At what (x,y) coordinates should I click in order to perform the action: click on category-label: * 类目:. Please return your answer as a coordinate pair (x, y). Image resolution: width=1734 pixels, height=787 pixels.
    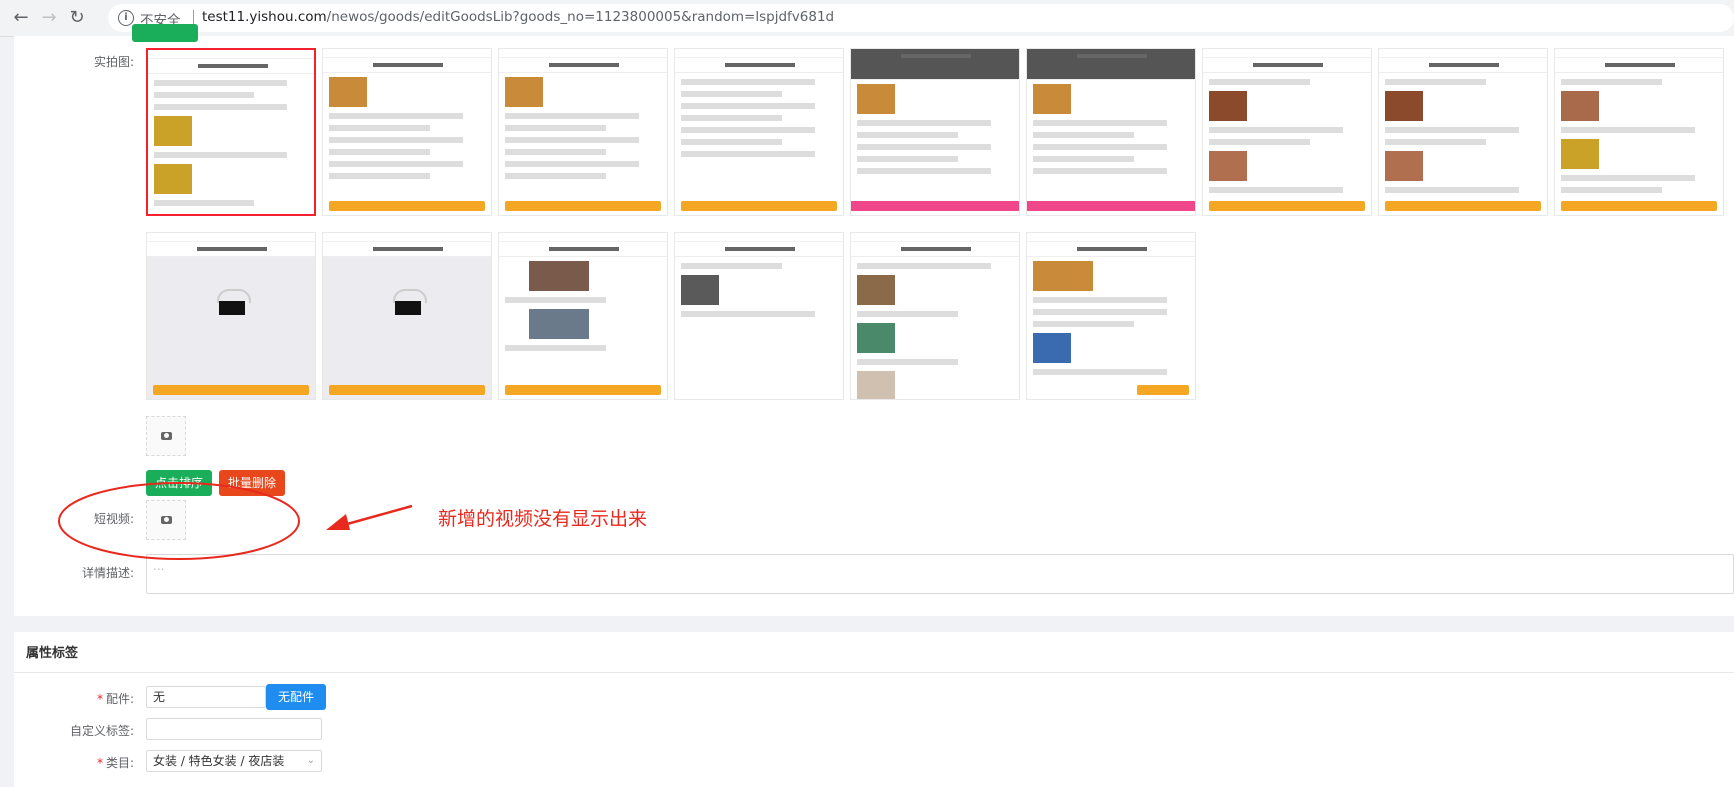
    Looking at the image, I should click on (115, 763).